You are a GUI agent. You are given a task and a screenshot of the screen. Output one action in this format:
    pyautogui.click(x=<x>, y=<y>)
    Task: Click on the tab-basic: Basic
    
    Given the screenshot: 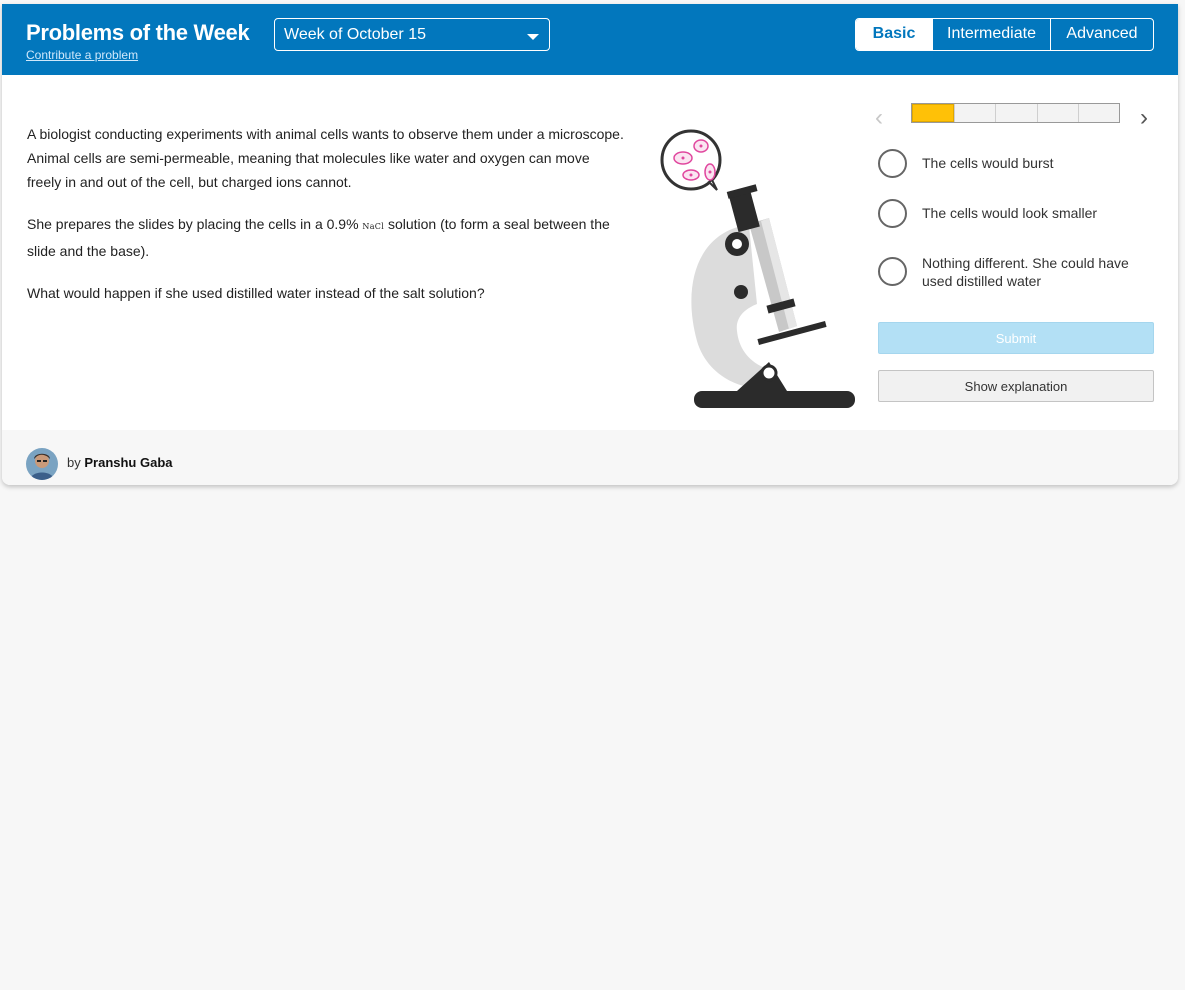 What is the action you would take?
    pyautogui.click(x=894, y=34)
    